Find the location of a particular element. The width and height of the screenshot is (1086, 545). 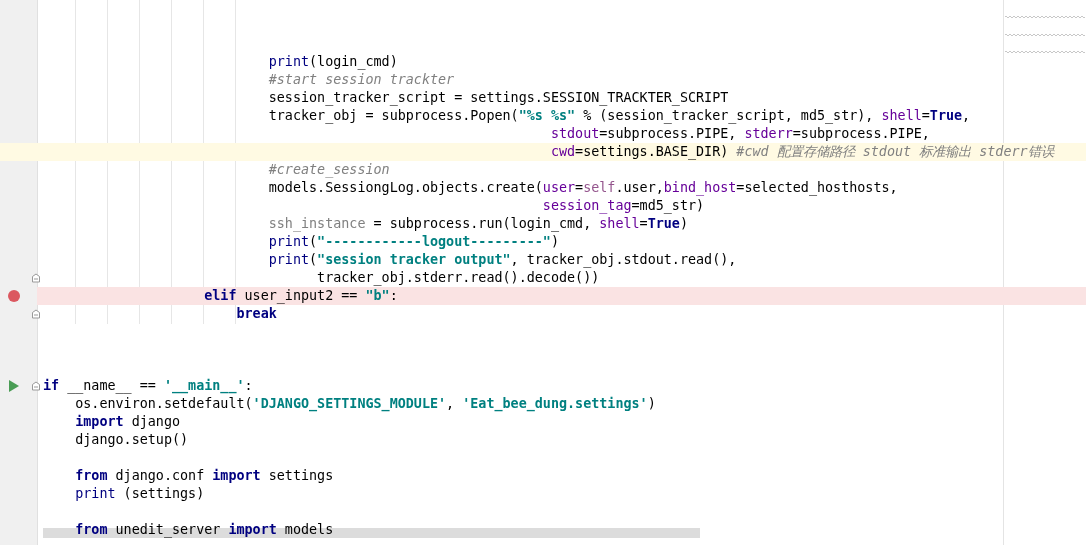

code-line: print("------------logout---------") is located at coordinates (413, 241).